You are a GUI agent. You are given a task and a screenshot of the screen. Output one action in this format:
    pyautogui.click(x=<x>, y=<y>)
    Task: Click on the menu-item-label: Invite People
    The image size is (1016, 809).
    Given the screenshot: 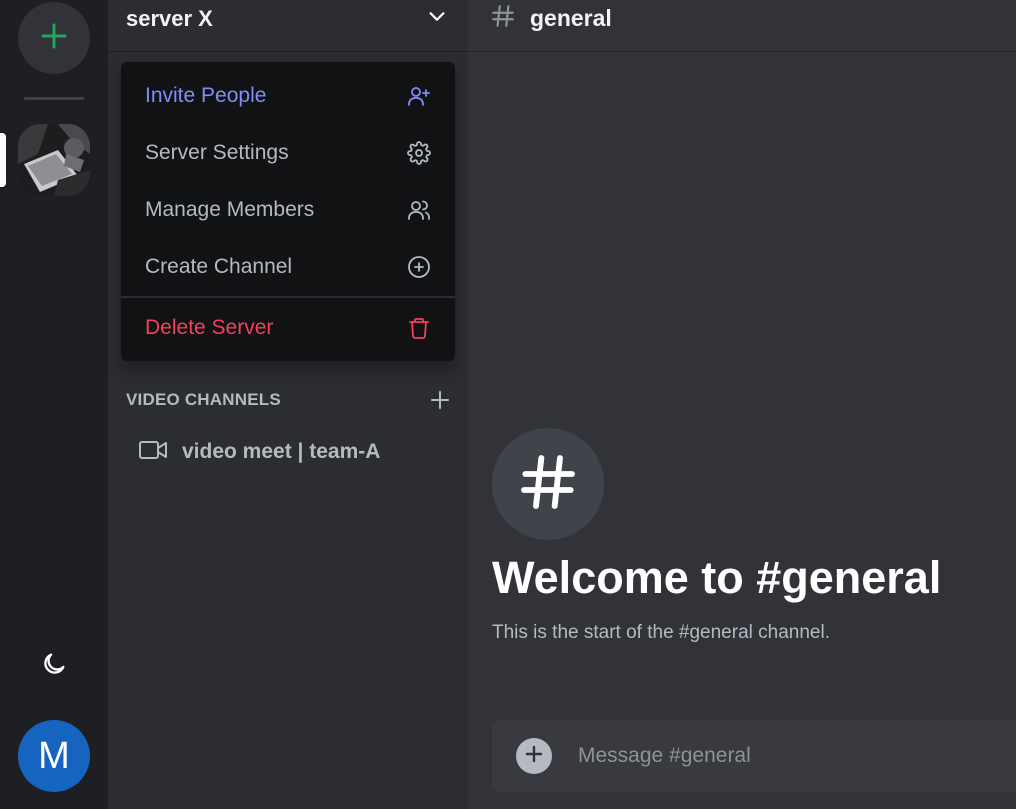 What is the action you would take?
    pyautogui.click(x=206, y=95)
    